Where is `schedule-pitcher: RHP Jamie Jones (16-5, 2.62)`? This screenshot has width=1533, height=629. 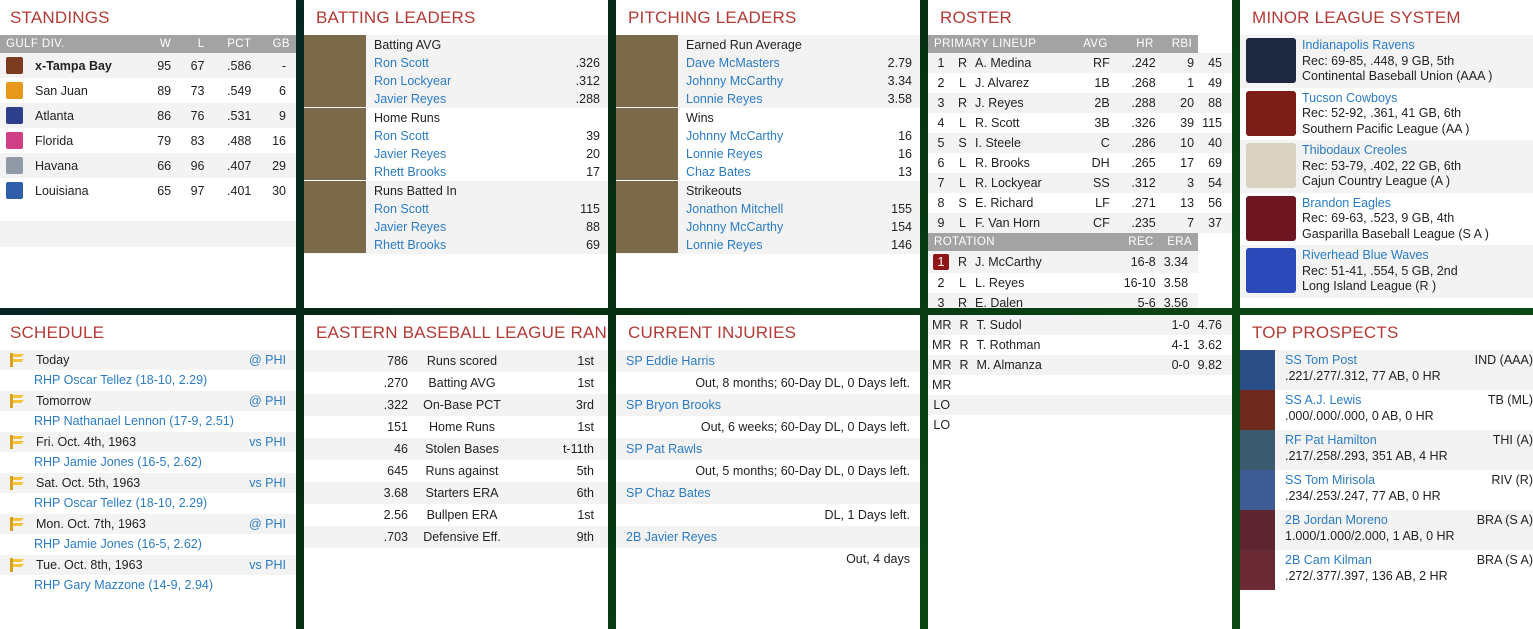
schedule-pitcher: RHP Jamie Jones (16-5, 2.62) is located at coordinates (148, 462).